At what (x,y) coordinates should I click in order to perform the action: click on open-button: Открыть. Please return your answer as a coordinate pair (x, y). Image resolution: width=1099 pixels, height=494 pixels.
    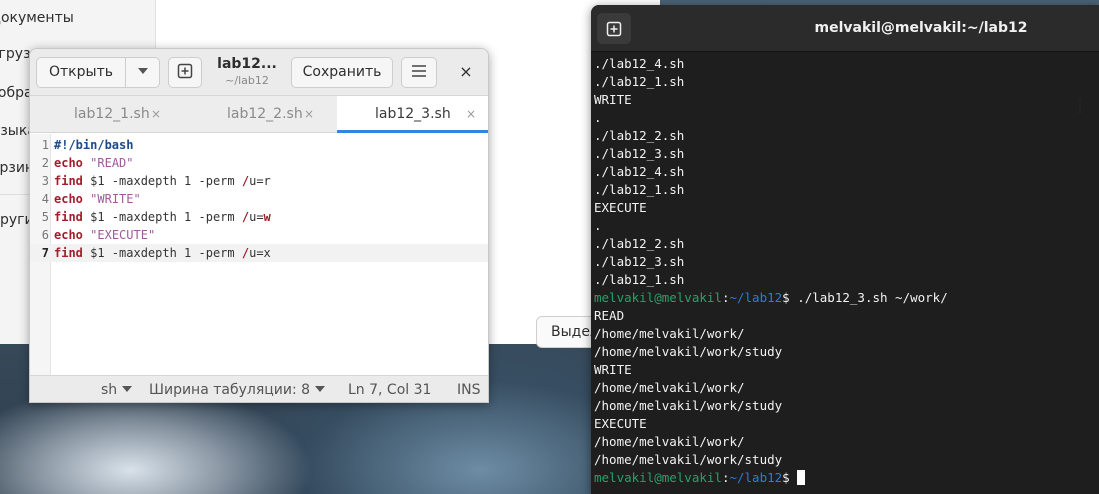
    Looking at the image, I should click on (81, 72).